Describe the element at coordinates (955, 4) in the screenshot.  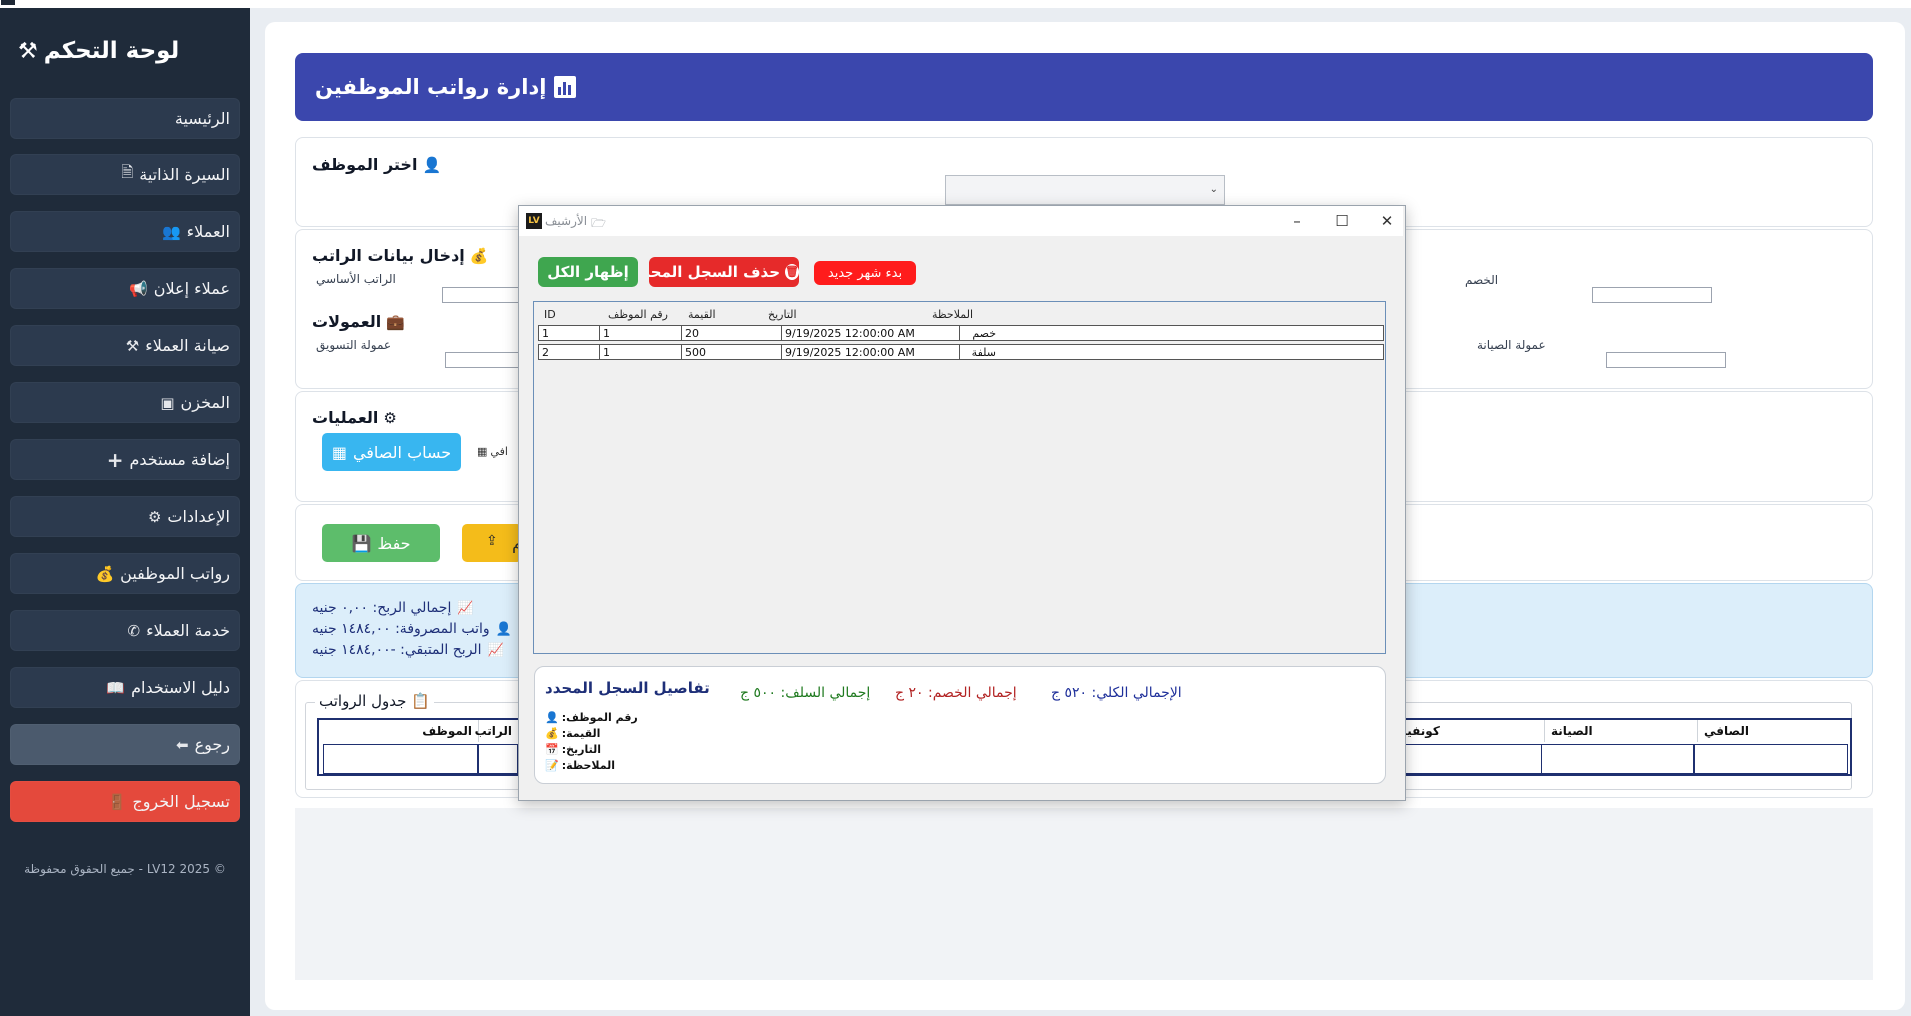
I see `window-top-strip` at that location.